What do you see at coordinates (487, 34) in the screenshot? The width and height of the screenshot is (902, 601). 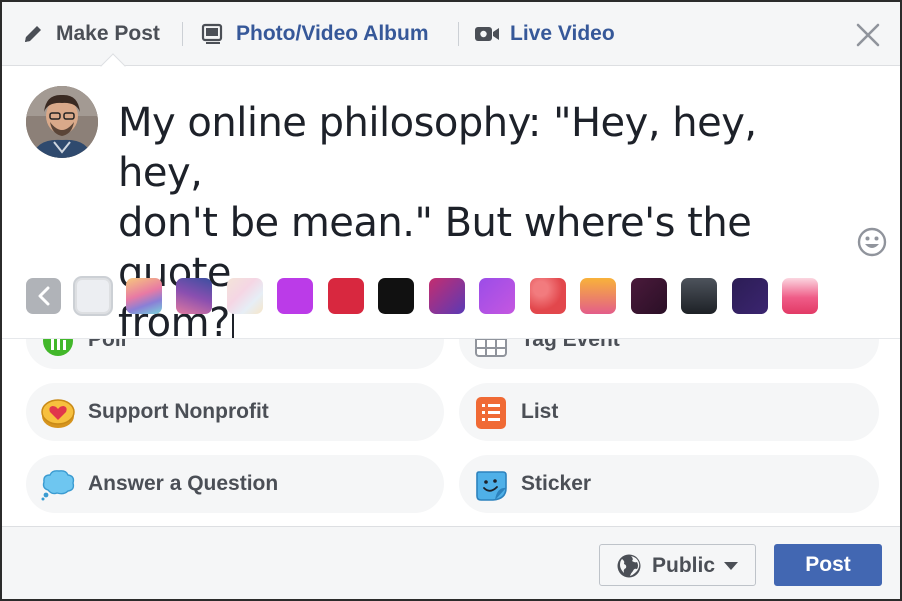 I see `video-camera-icon` at bounding box center [487, 34].